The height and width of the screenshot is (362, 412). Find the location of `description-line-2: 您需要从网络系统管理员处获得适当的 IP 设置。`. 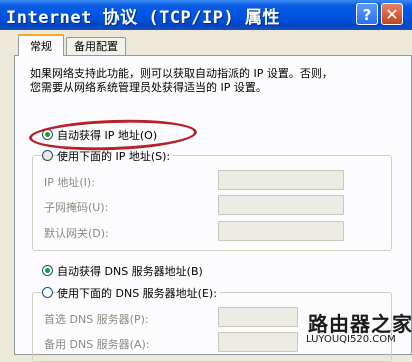

description-line-2: 您需要从网络系统管理员处获得适当的 IP 设置。 is located at coordinates (148, 87).